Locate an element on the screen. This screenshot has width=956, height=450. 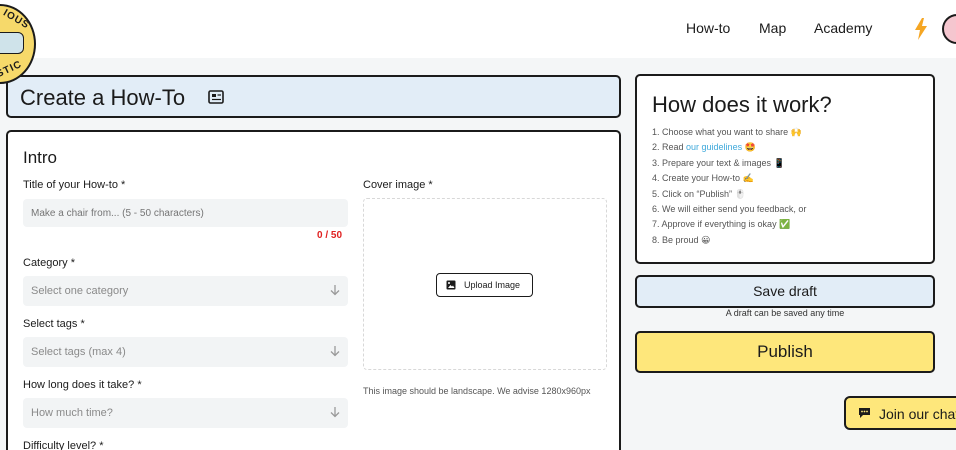
upload-image-button: Upload Image is located at coordinates (484, 285).